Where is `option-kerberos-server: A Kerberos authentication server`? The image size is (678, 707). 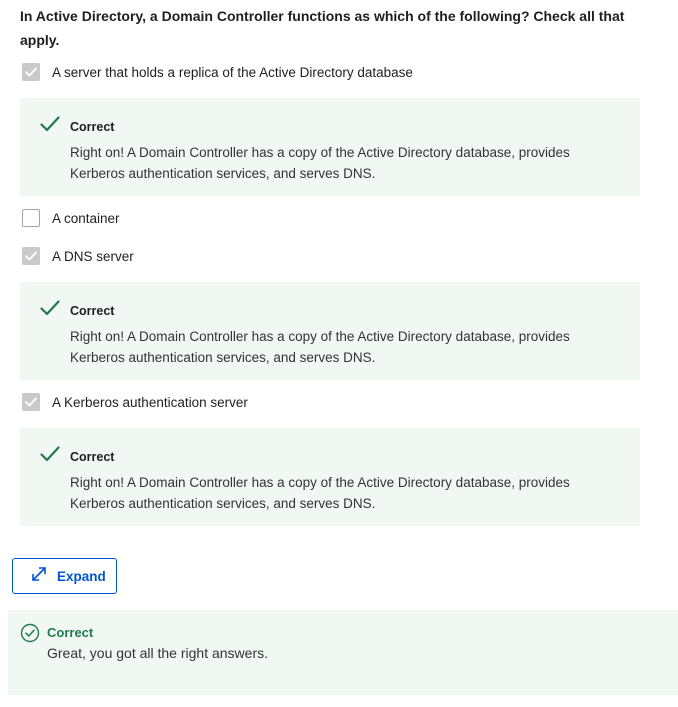 option-kerberos-server: A Kerberos authentication server is located at coordinates (135, 402).